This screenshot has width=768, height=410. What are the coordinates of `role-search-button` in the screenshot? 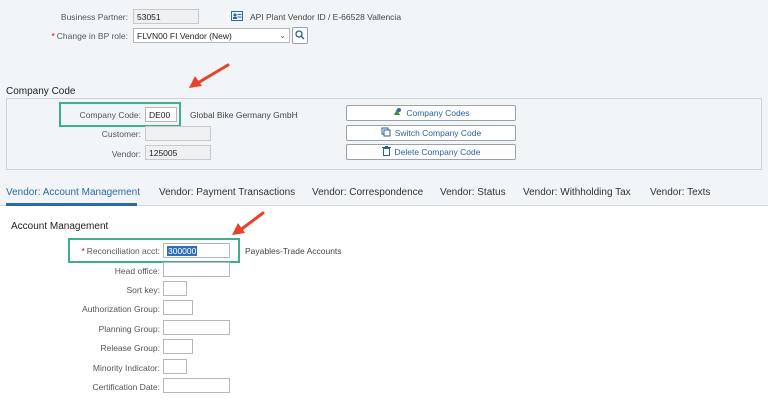 It's located at (300, 35).